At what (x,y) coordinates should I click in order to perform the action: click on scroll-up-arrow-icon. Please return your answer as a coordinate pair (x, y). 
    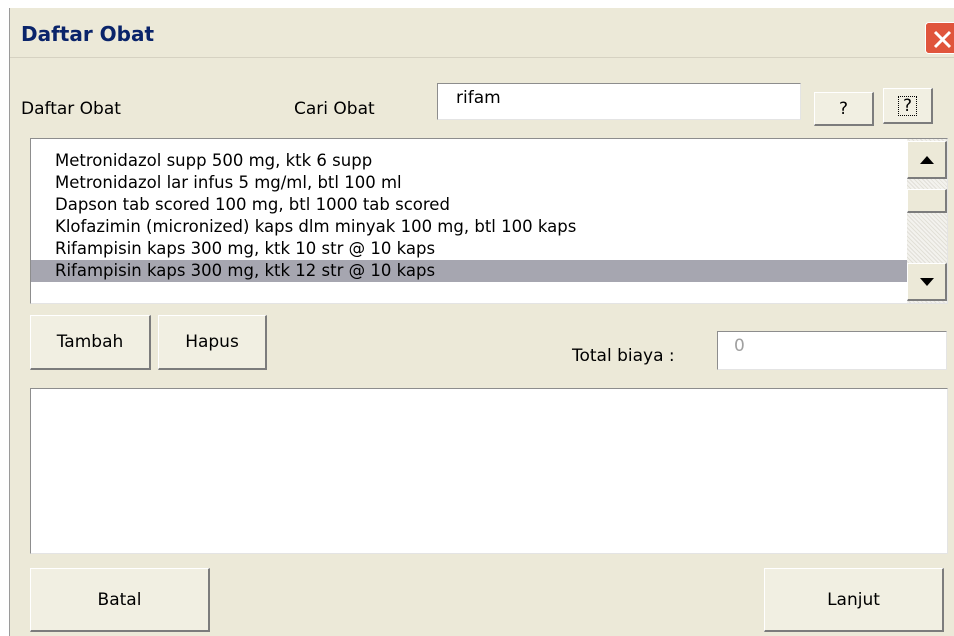
    Looking at the image, I should click on (926, 159).